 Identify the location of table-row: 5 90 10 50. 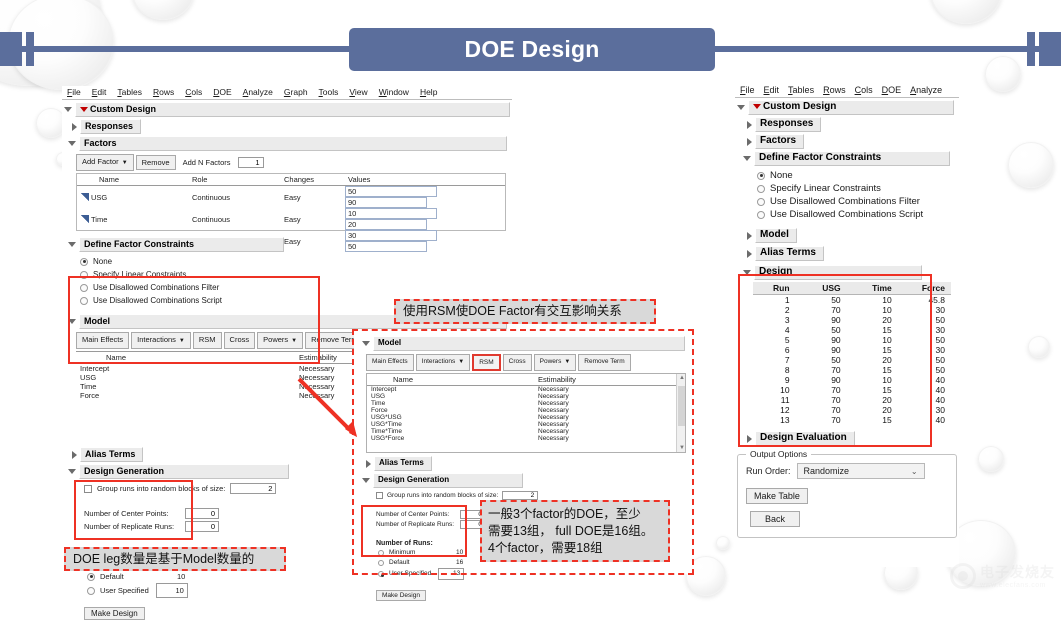
(852, 340).